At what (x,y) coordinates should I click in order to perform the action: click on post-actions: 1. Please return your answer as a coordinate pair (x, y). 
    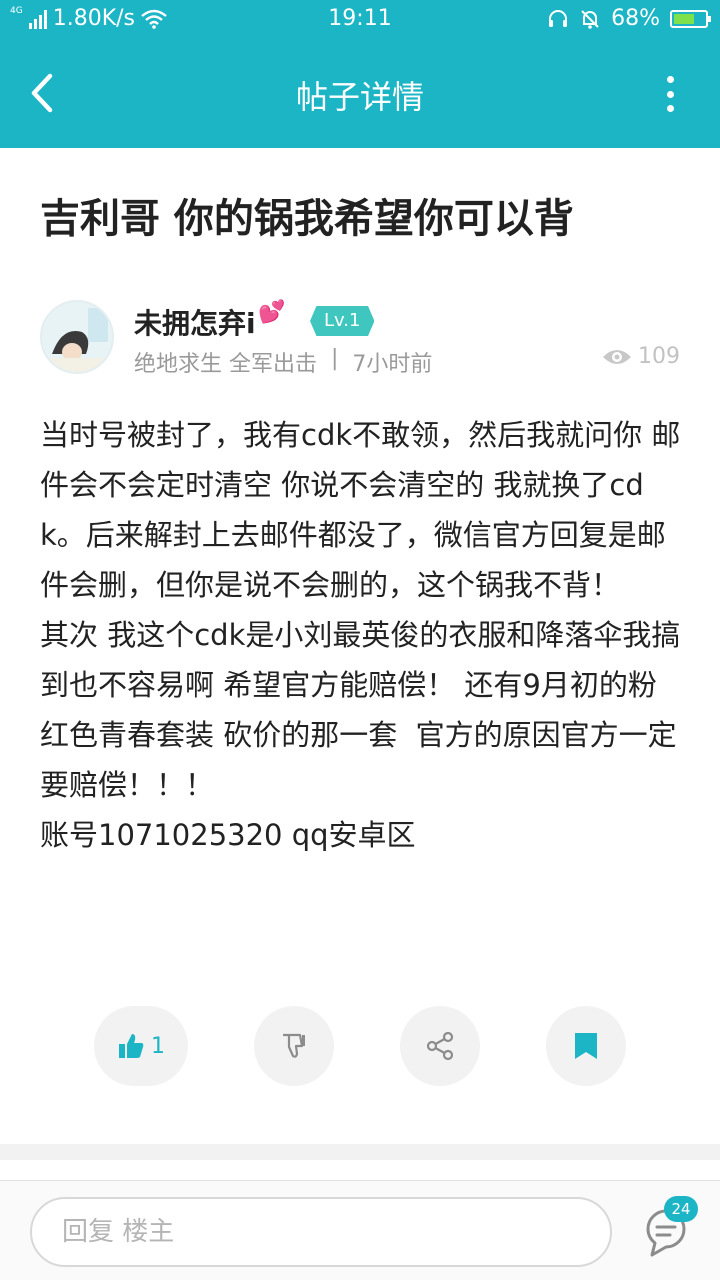
    Looking at the image, I should click on (360, 1046).